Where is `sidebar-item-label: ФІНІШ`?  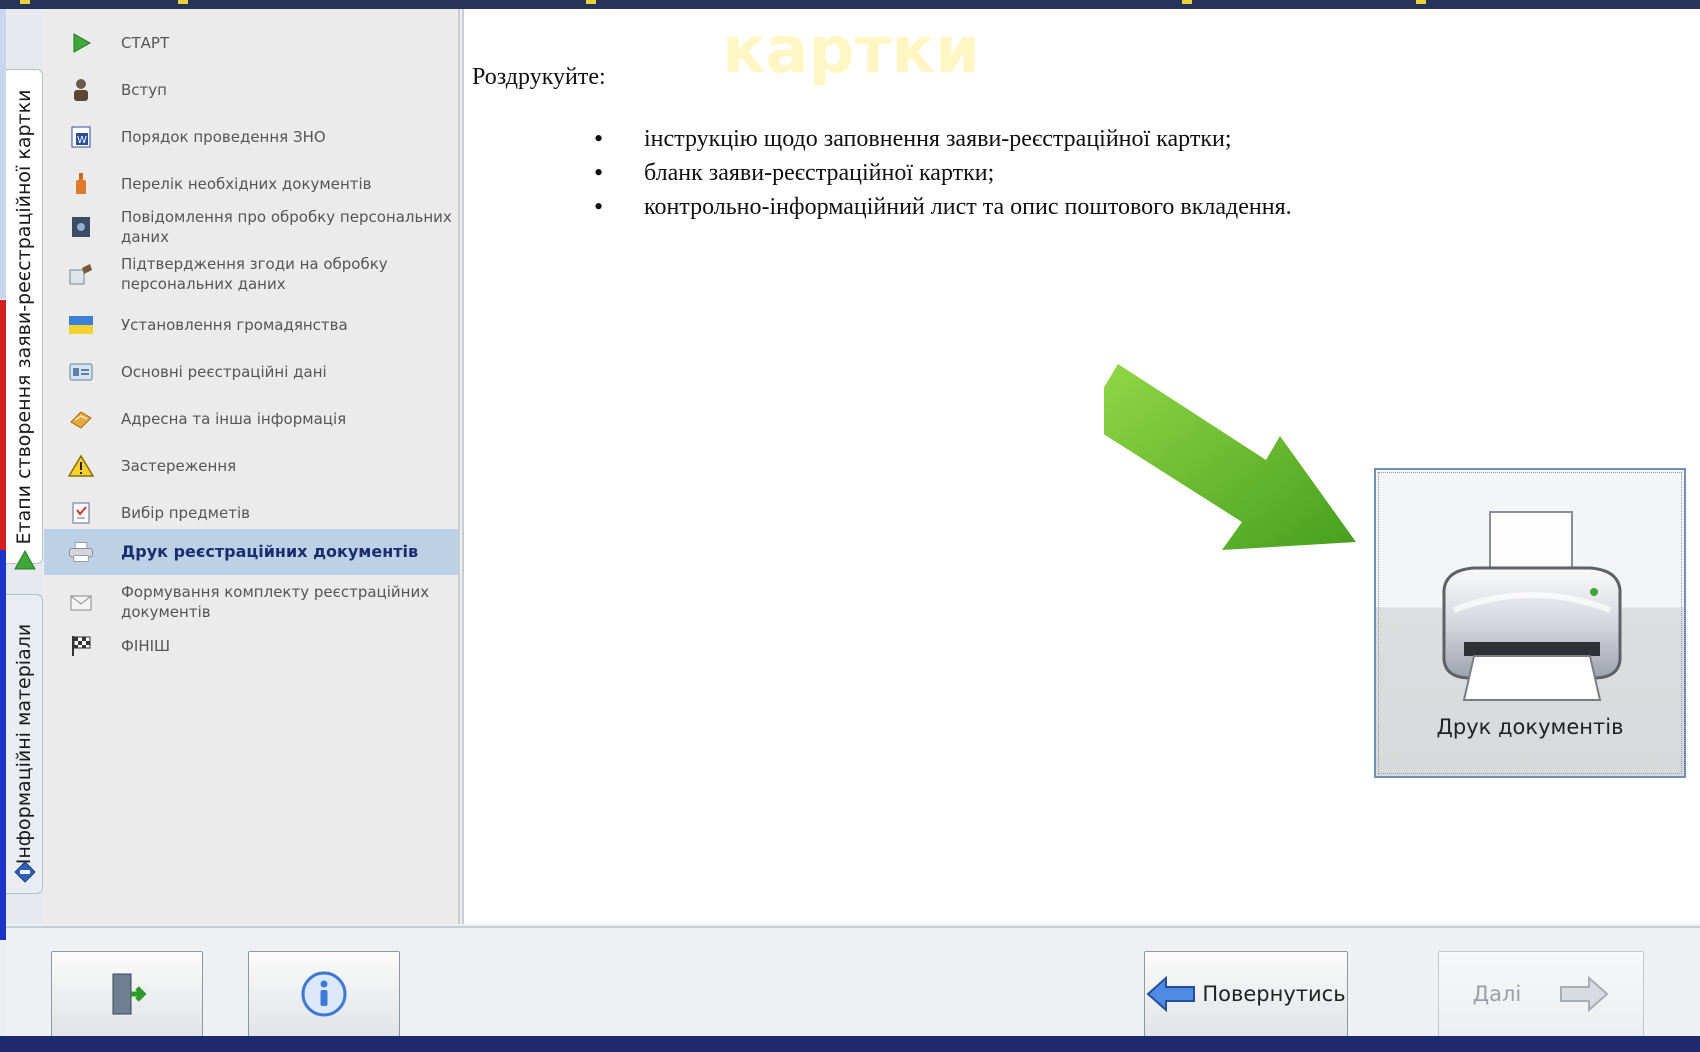
sidebar-item-label: ФІНІШ is located at coordinates (146, 646).